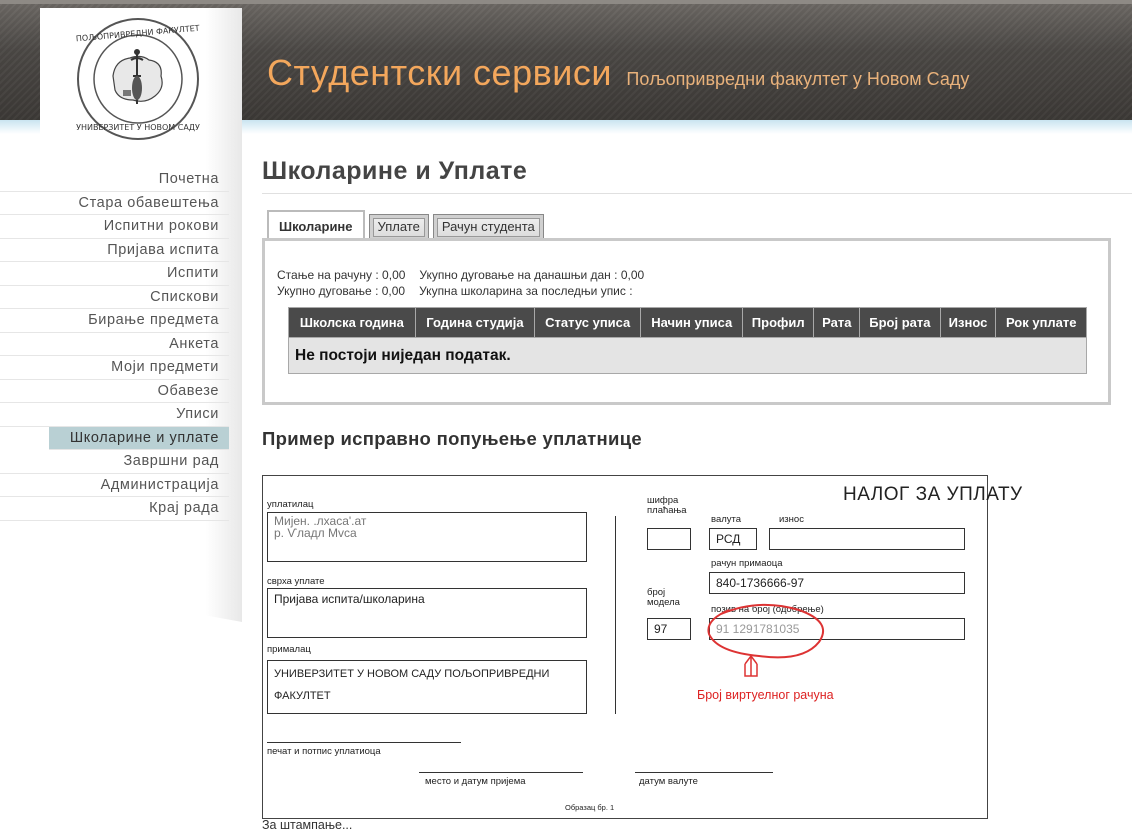 This screenshot has width=1132, height=833. Describe the element at coordinates (439, 72) in the screenshot. I see `site-title-main: Студентски сервиси` at that location.